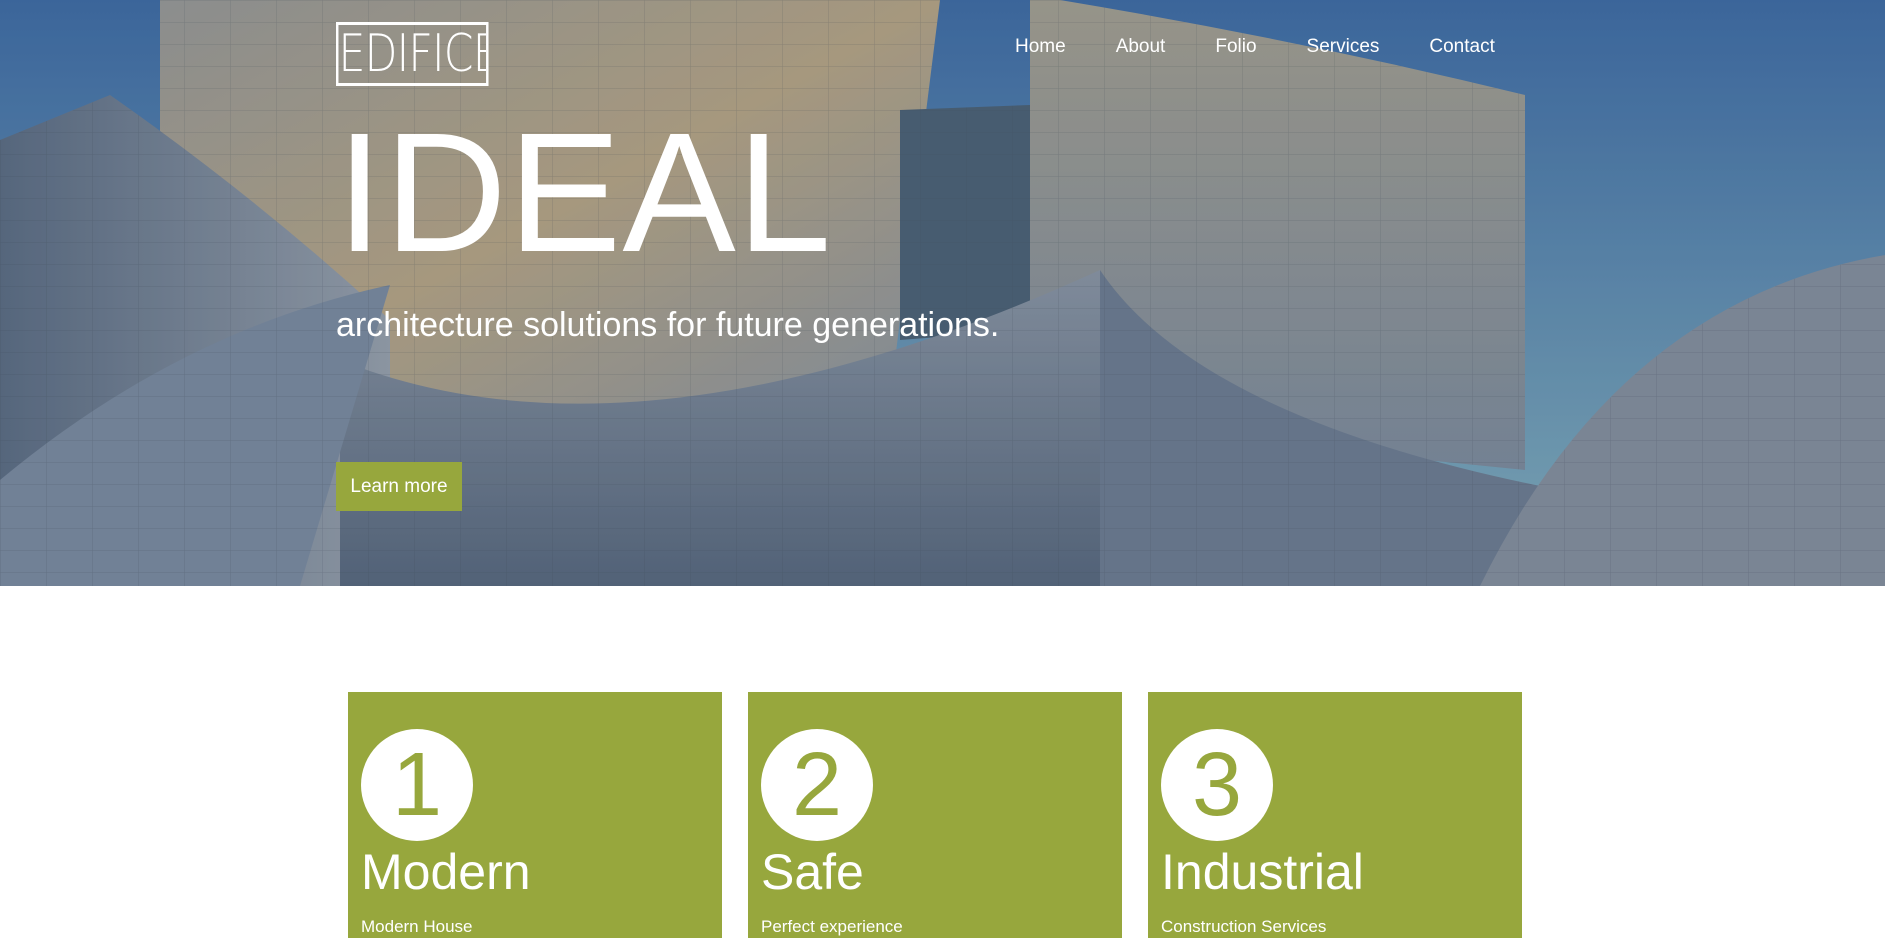 This screenshot has width=1885, height=938. I want to click on nav-home: Home, so click(1040, 47).